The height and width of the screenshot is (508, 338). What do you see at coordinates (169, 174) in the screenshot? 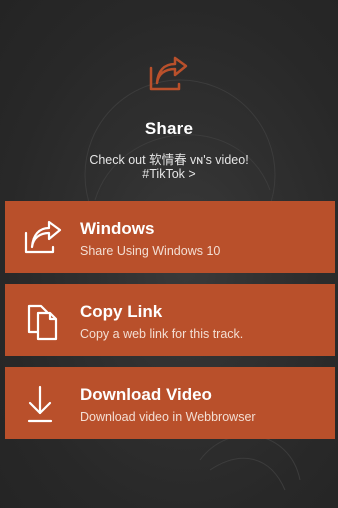
I see `tiktok-tag-link: #TikTok >` at bounding box center [169, 174].